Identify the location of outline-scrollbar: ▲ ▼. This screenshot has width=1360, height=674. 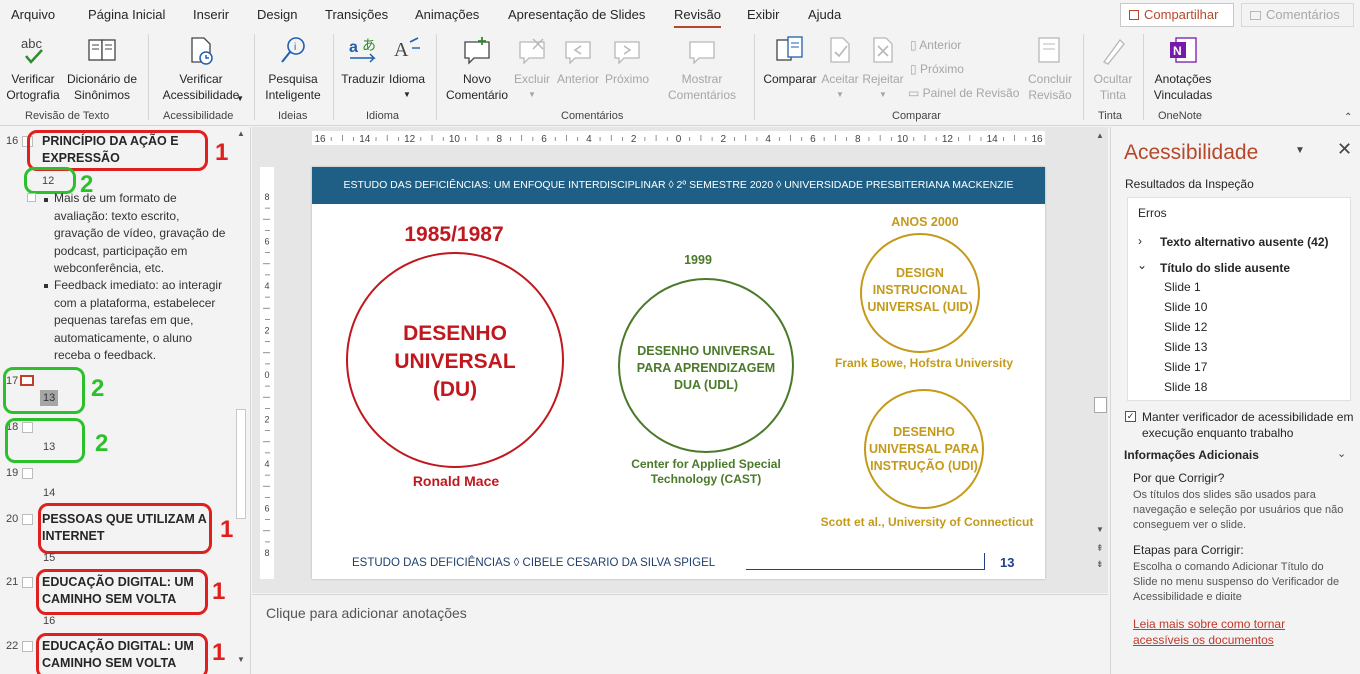
(241, 399).